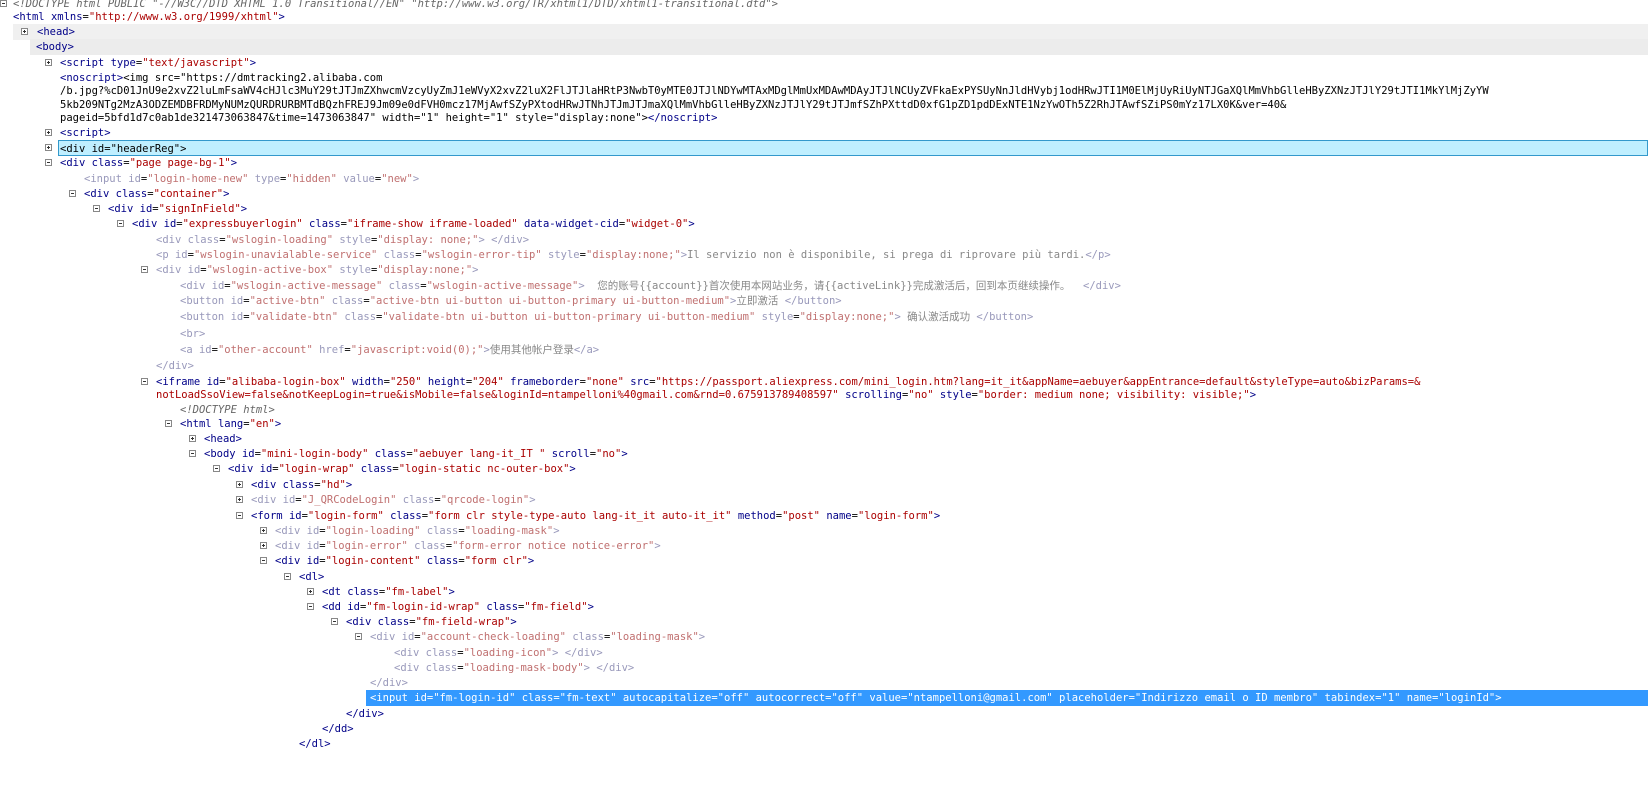  I want to click on tree-row-container: <div class="container">, so click(824, 194).